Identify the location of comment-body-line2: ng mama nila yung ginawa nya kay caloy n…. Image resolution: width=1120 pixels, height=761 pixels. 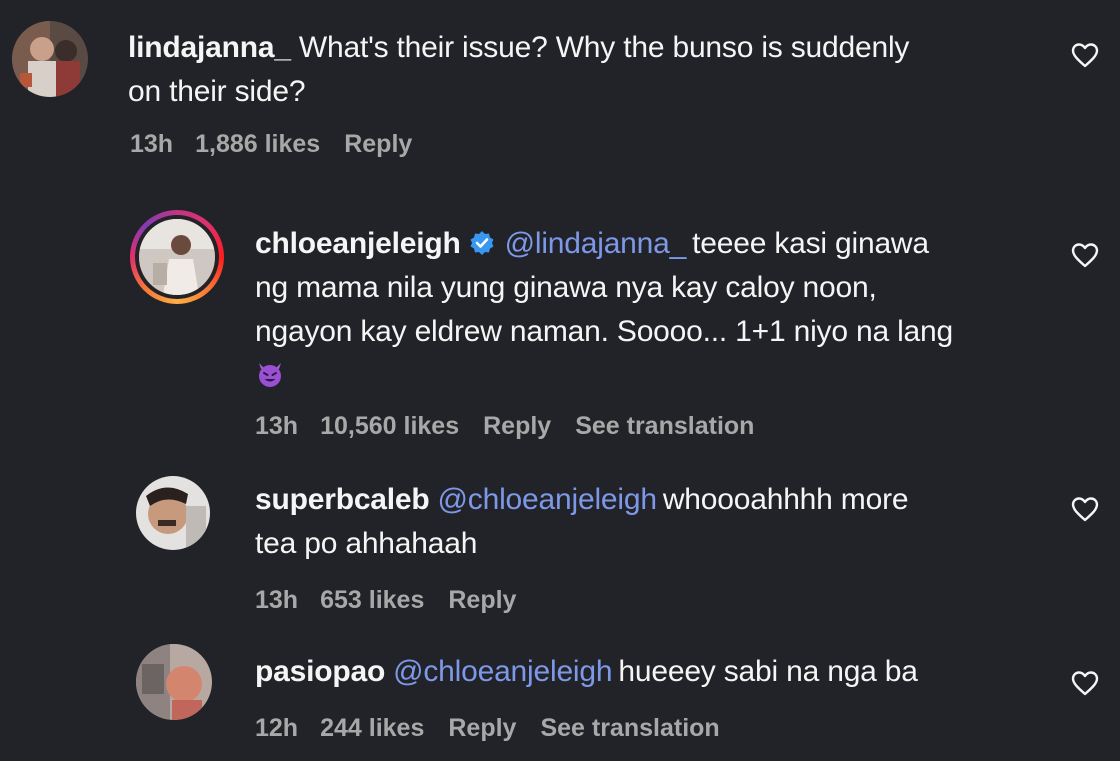
(566, 287).